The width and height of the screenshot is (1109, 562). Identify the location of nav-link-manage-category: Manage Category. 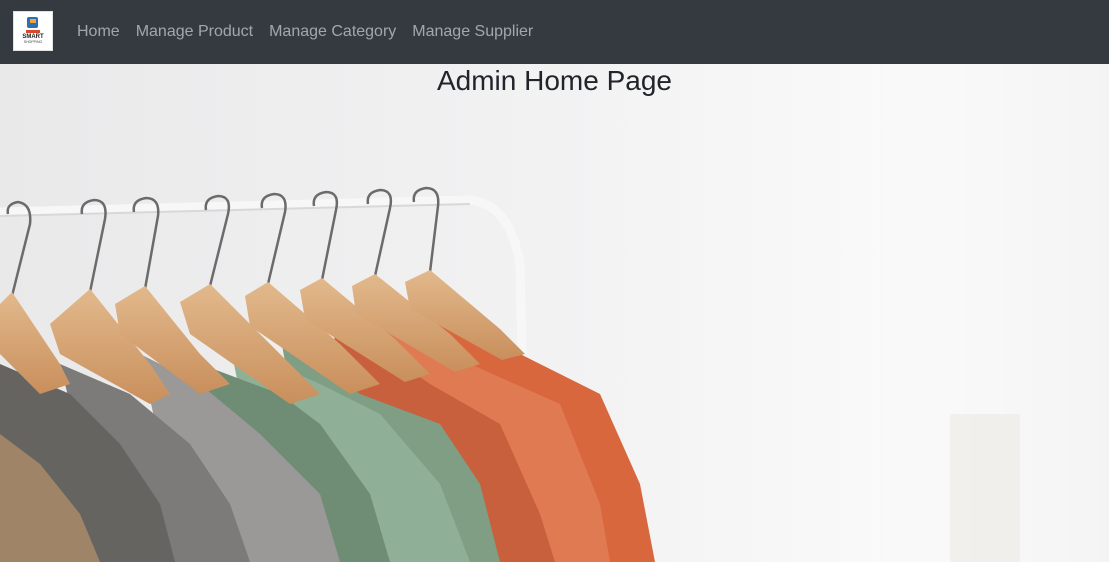
(332, 32).